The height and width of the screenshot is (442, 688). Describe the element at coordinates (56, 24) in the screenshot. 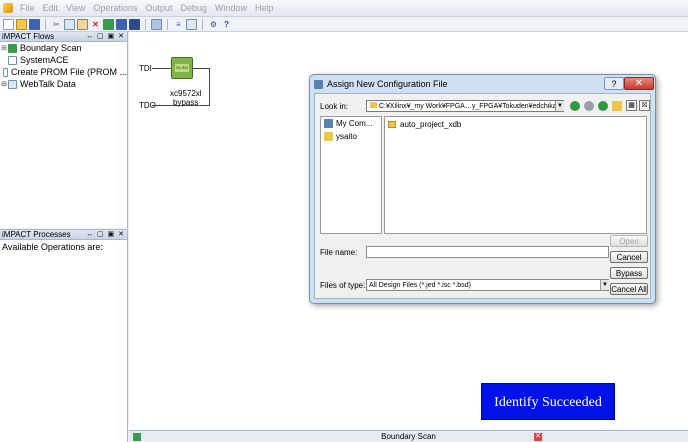

I see `cut-icon: ✂` at that location.